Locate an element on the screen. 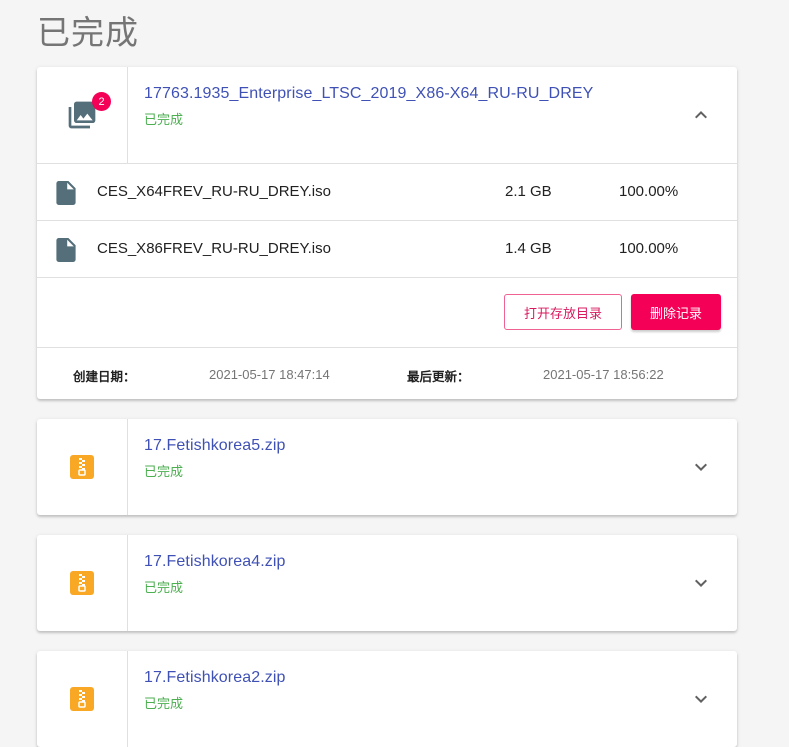  file-name: CES_X86FREV_RU-RU_DREY.iso is located at coordinates (214, 248).